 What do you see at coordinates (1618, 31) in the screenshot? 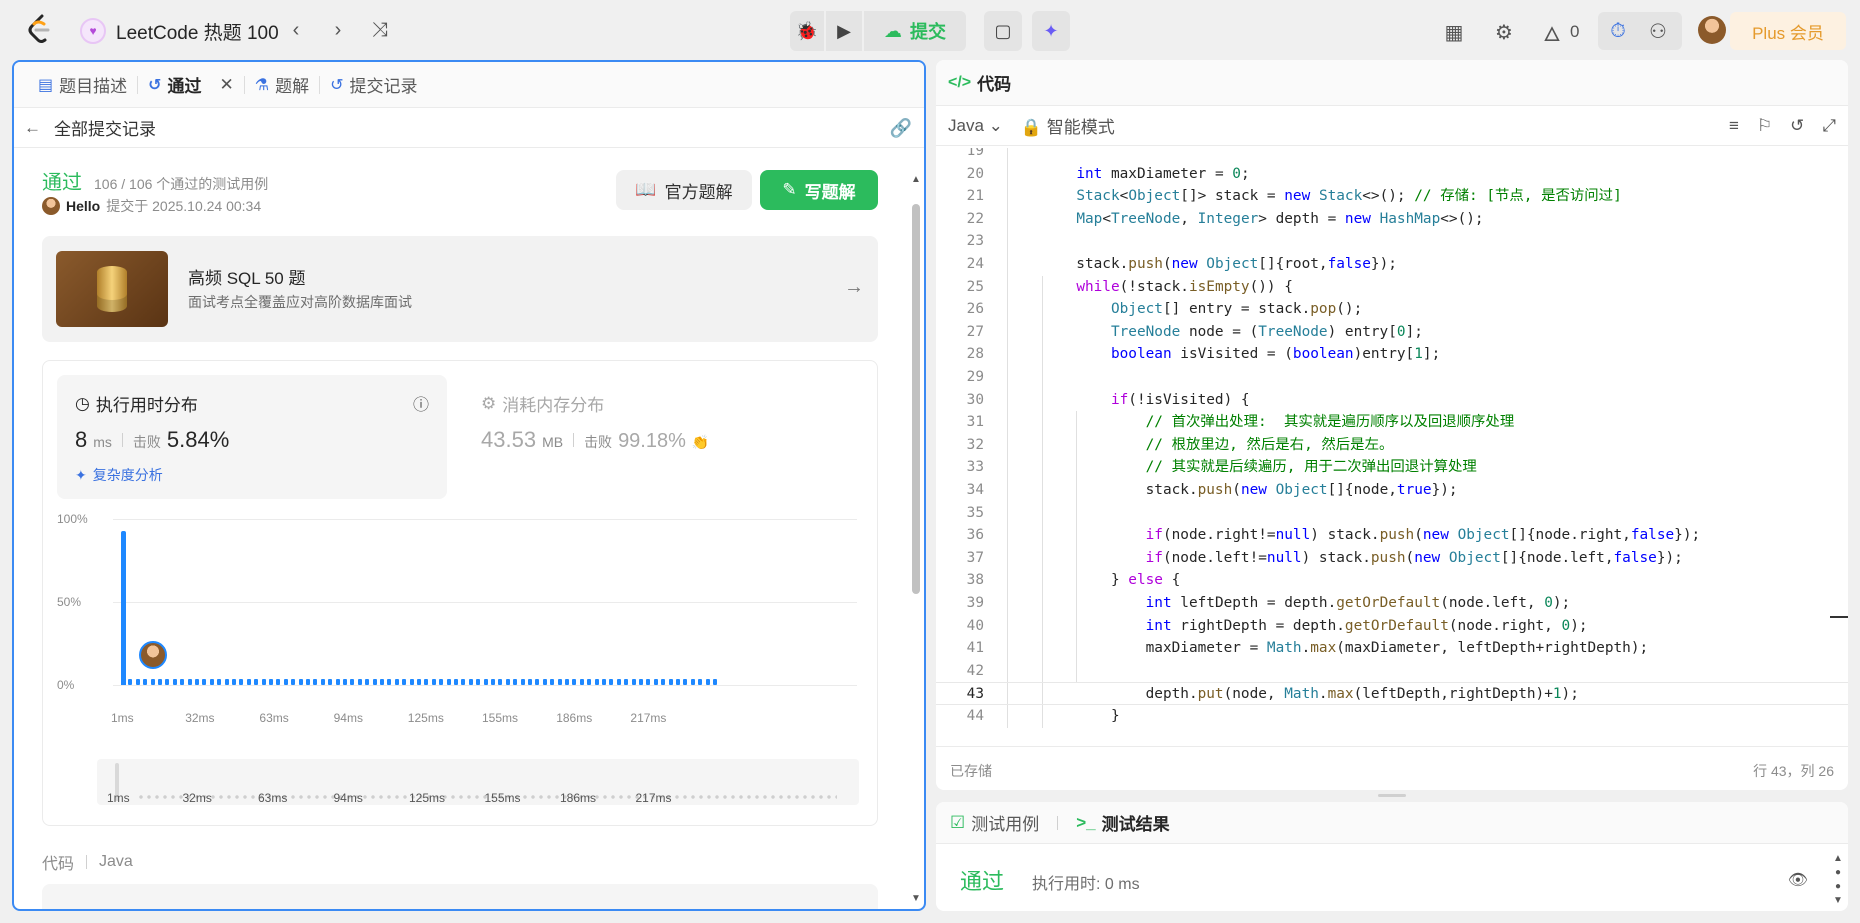
I see `timer-icon: ⏱` at bounding box center [1618, 31].